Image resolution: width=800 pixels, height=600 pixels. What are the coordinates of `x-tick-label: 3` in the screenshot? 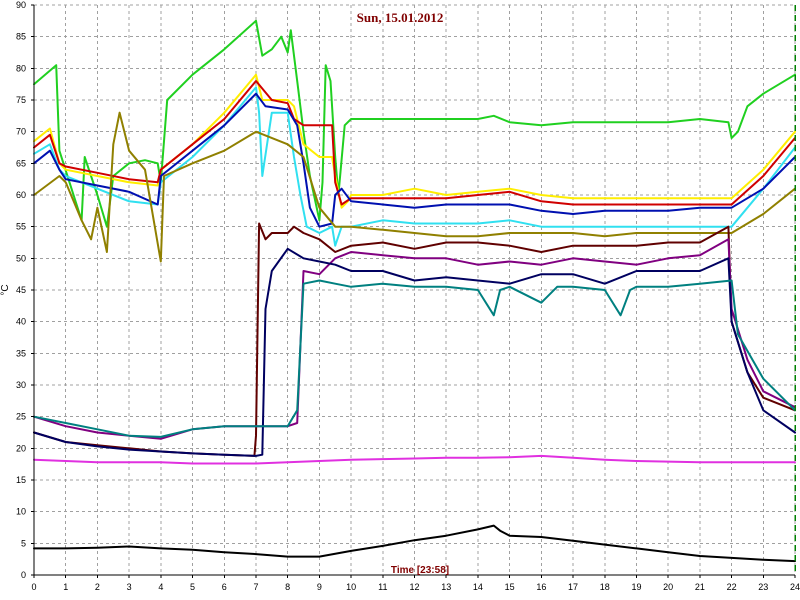 It's located at (129, 587).